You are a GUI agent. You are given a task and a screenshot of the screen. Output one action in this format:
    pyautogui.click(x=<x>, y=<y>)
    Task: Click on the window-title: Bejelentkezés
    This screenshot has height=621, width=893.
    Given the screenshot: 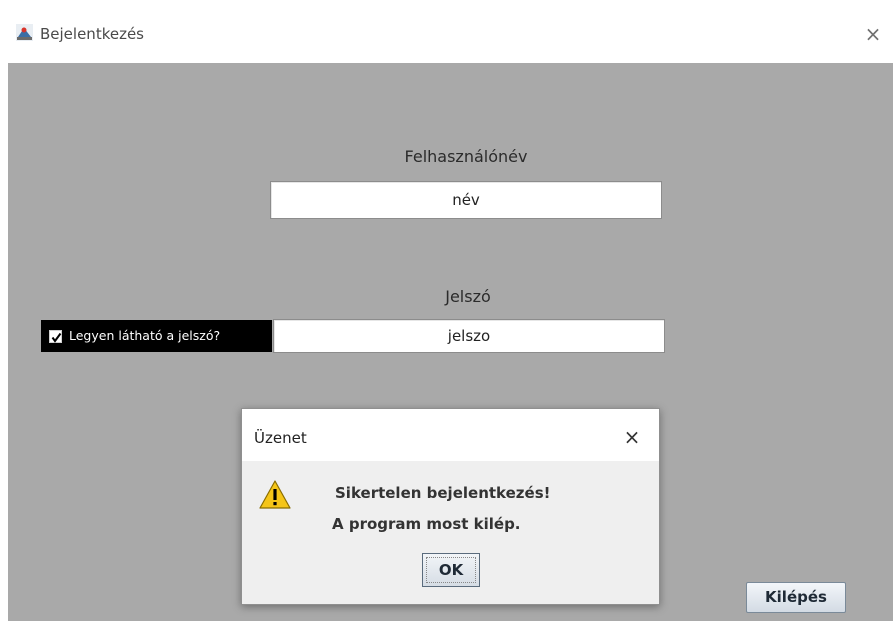 What is the action you would take?
    pyautogui.click(x=92, y=34)
    